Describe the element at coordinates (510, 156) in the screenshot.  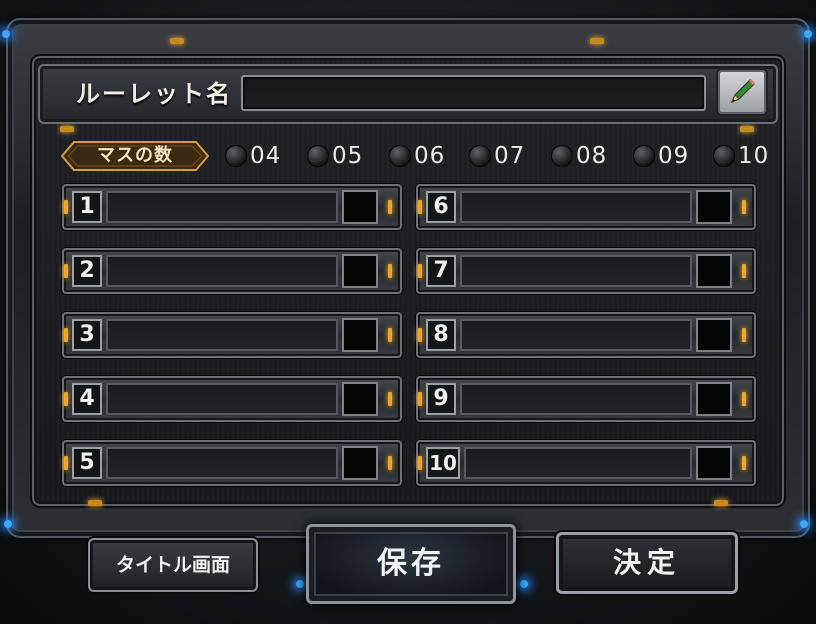
I see `count-option-label: 07` at that location.